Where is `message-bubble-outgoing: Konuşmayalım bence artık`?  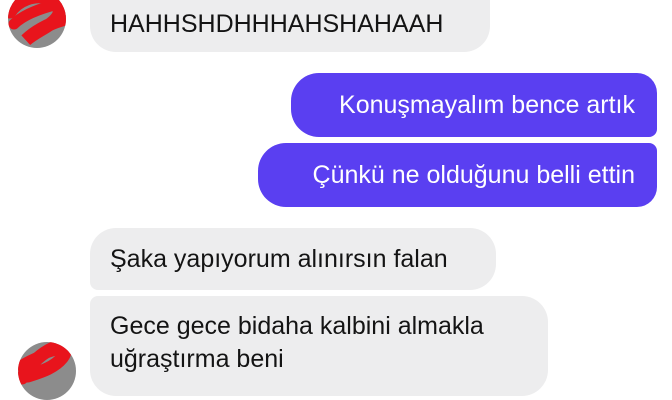
message-bubble-outgoing: Konuşmayalım bence artık is located at coordinates (474, 105).